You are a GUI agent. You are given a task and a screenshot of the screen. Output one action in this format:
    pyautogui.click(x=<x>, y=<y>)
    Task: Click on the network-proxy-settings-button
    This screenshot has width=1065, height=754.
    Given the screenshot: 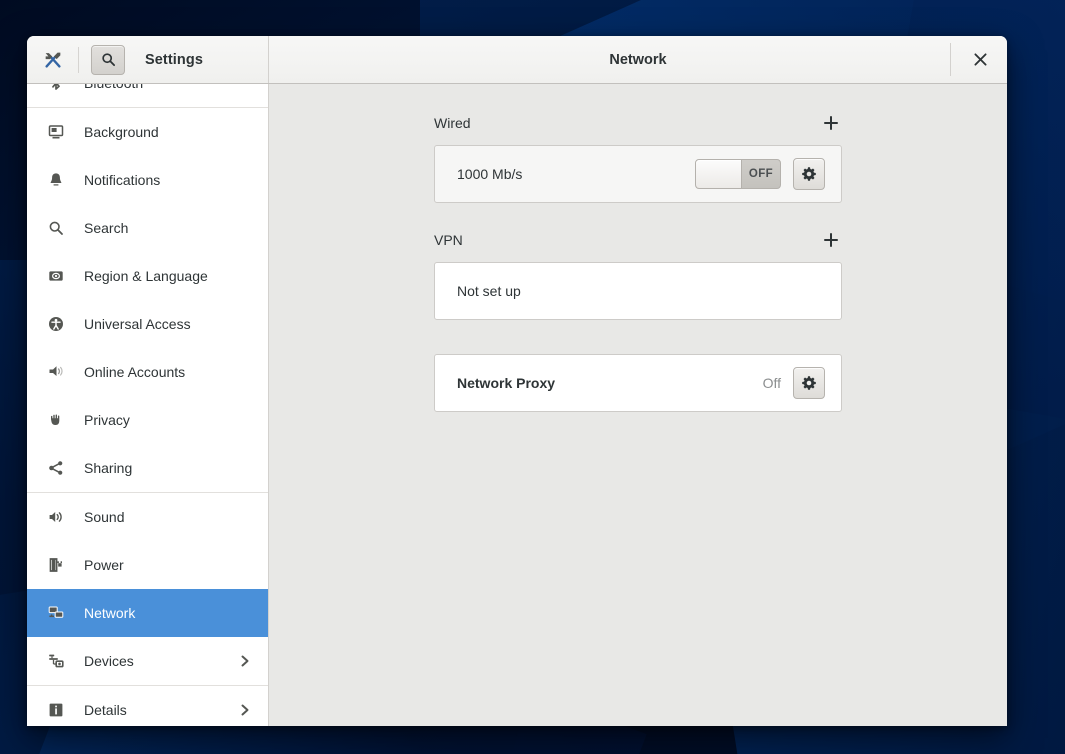 What is the action you would take?
    pyautogui.click(x=809, y=383)
    